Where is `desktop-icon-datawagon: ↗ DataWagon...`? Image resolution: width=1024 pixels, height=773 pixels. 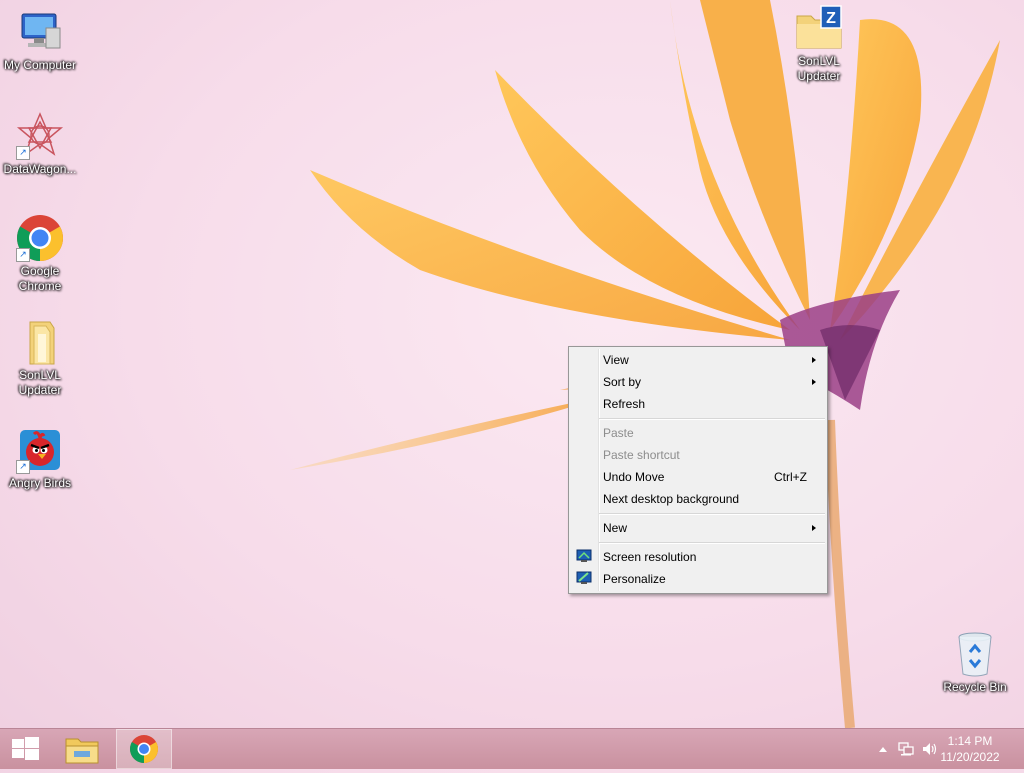 desktop-icon-datawagon: ↗ DataWagon... is located at coordinates (40, 144).